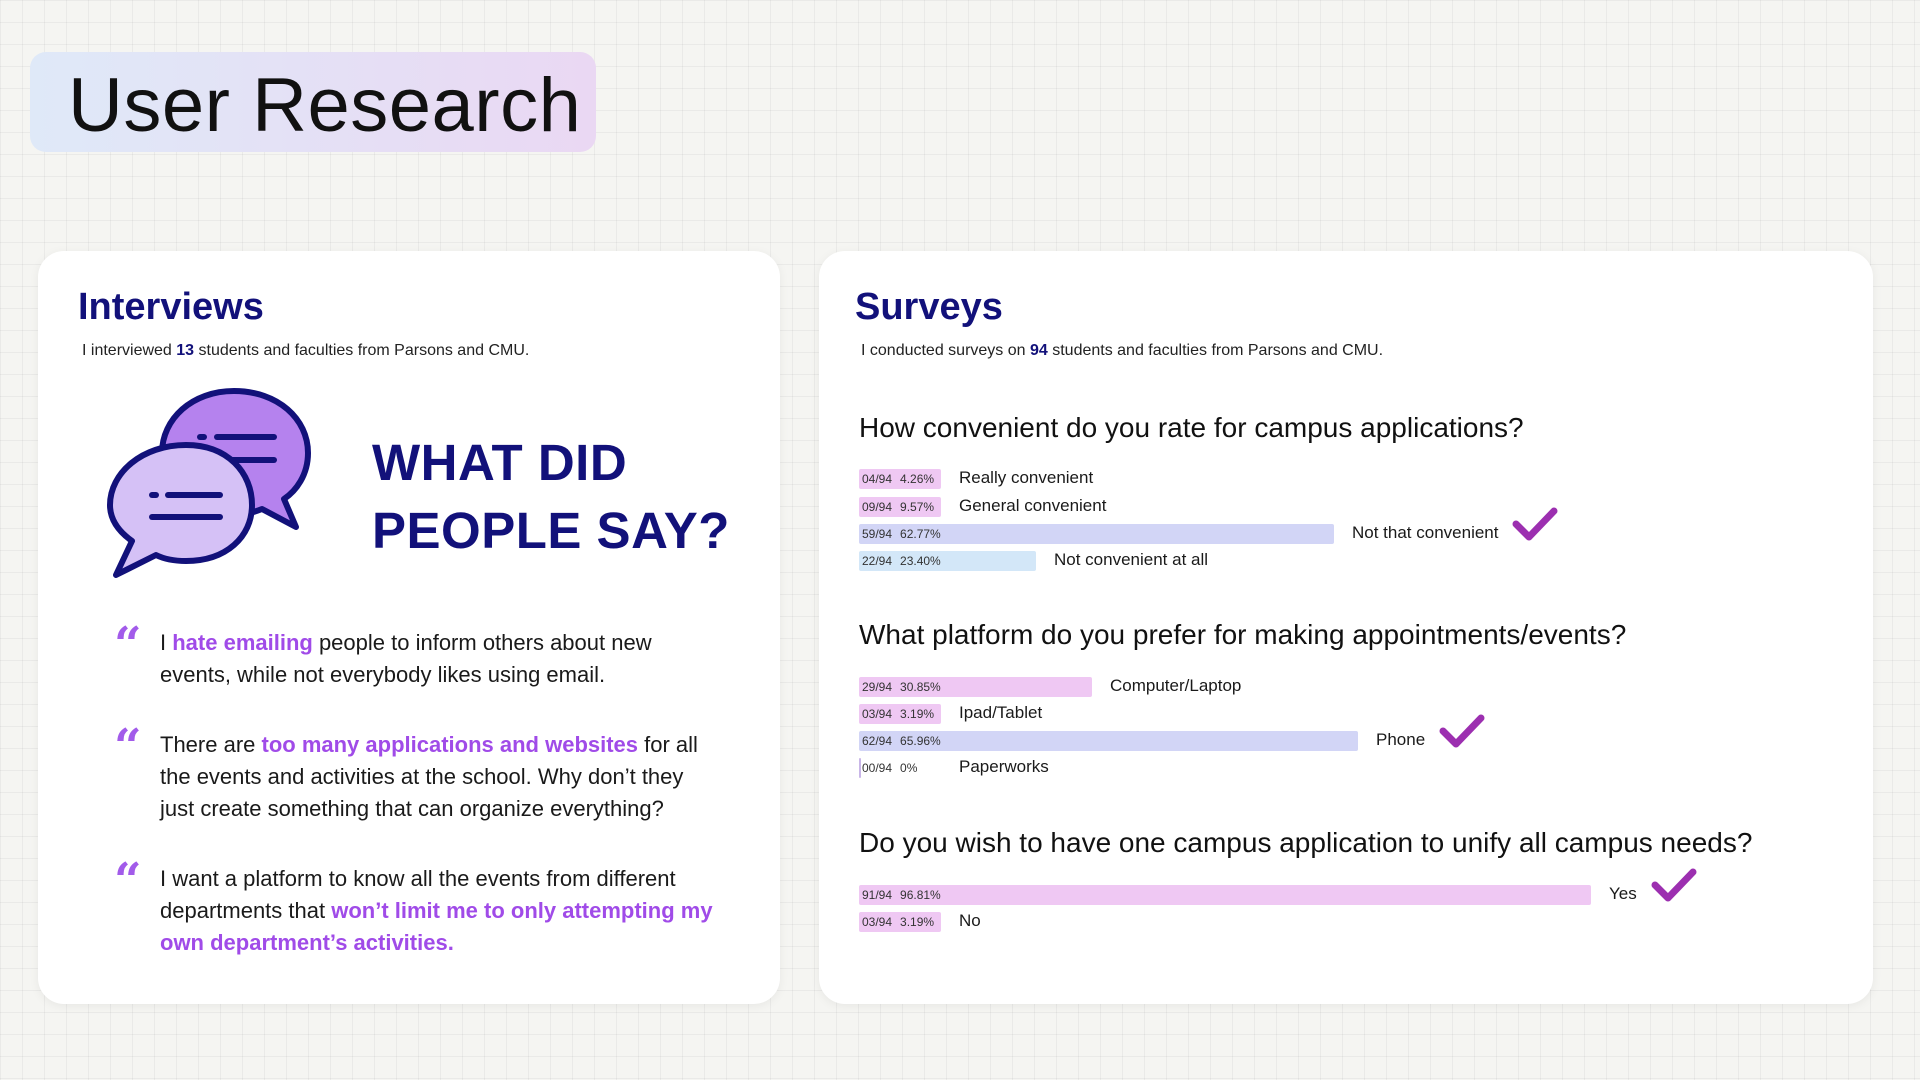 Image resolution: width=1920 pixels, height=1080 pixels. I want to click on survey-option-label: Yes, so click(1623, 893).